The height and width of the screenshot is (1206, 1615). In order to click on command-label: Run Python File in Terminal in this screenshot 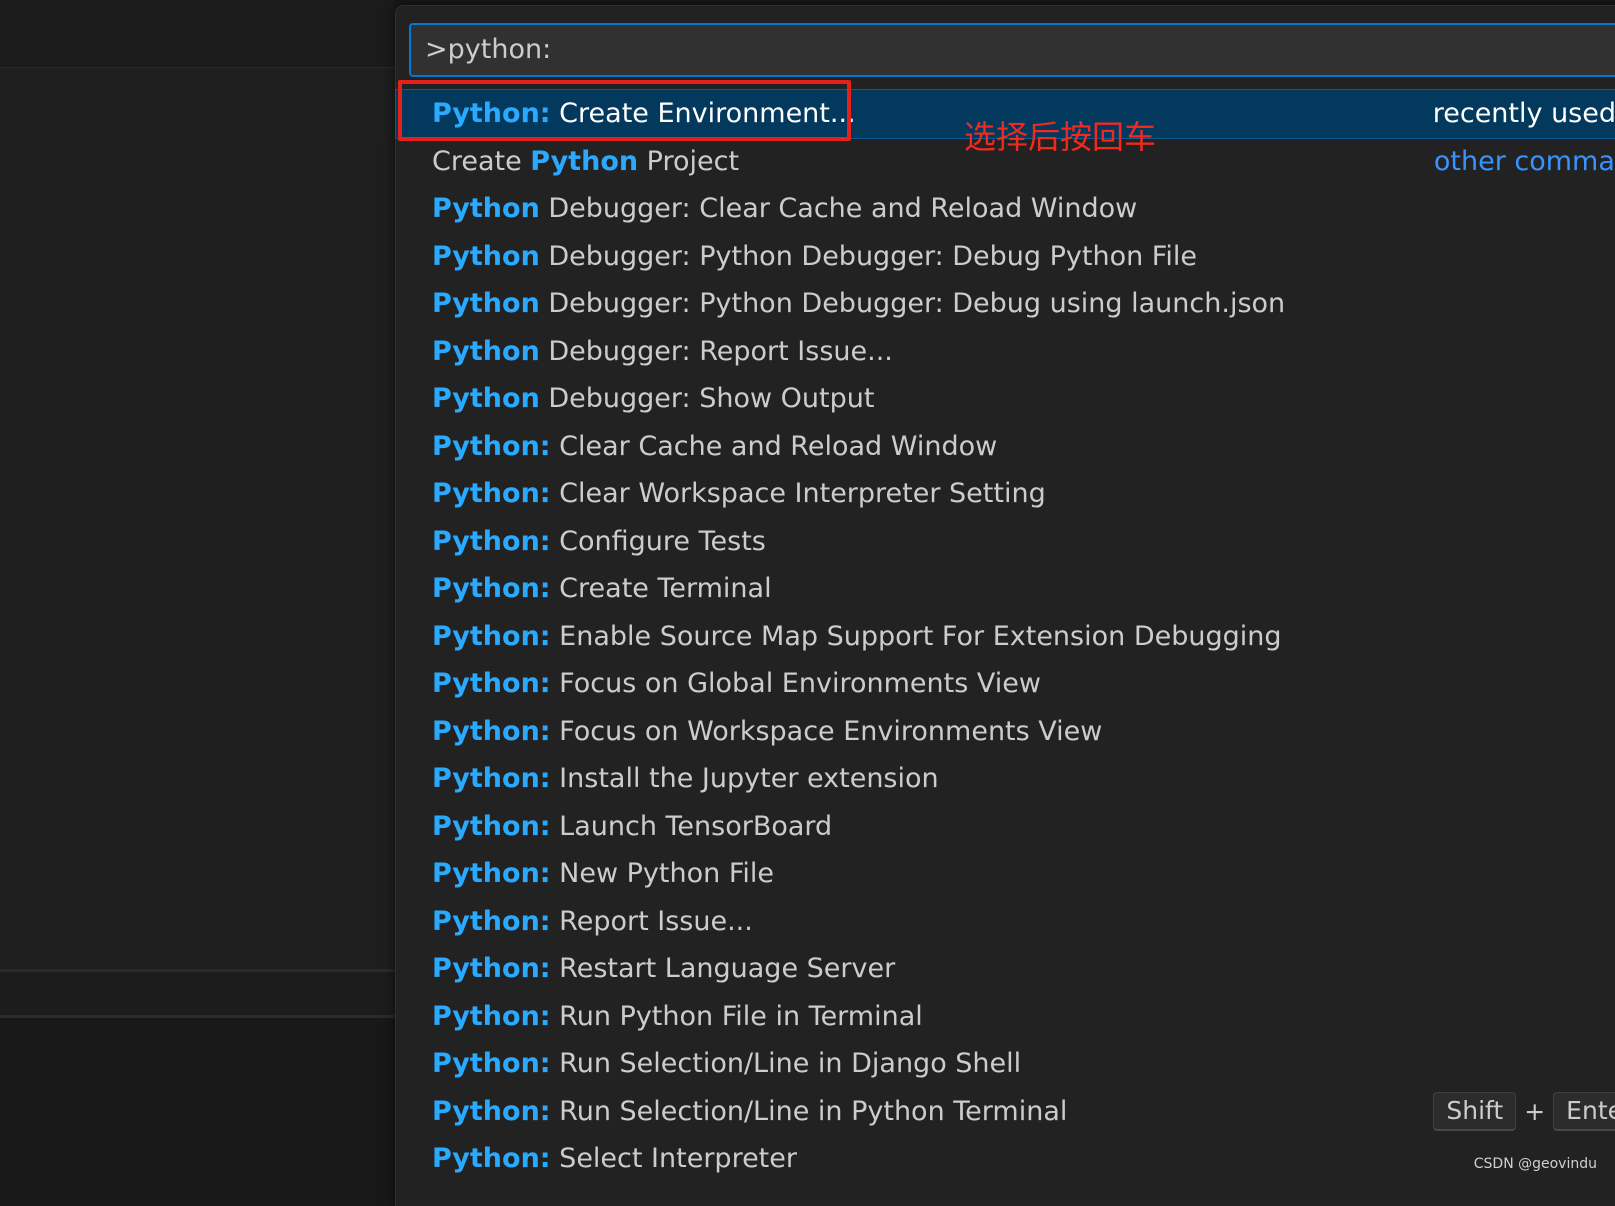, I will do `click(737, 1016)`.